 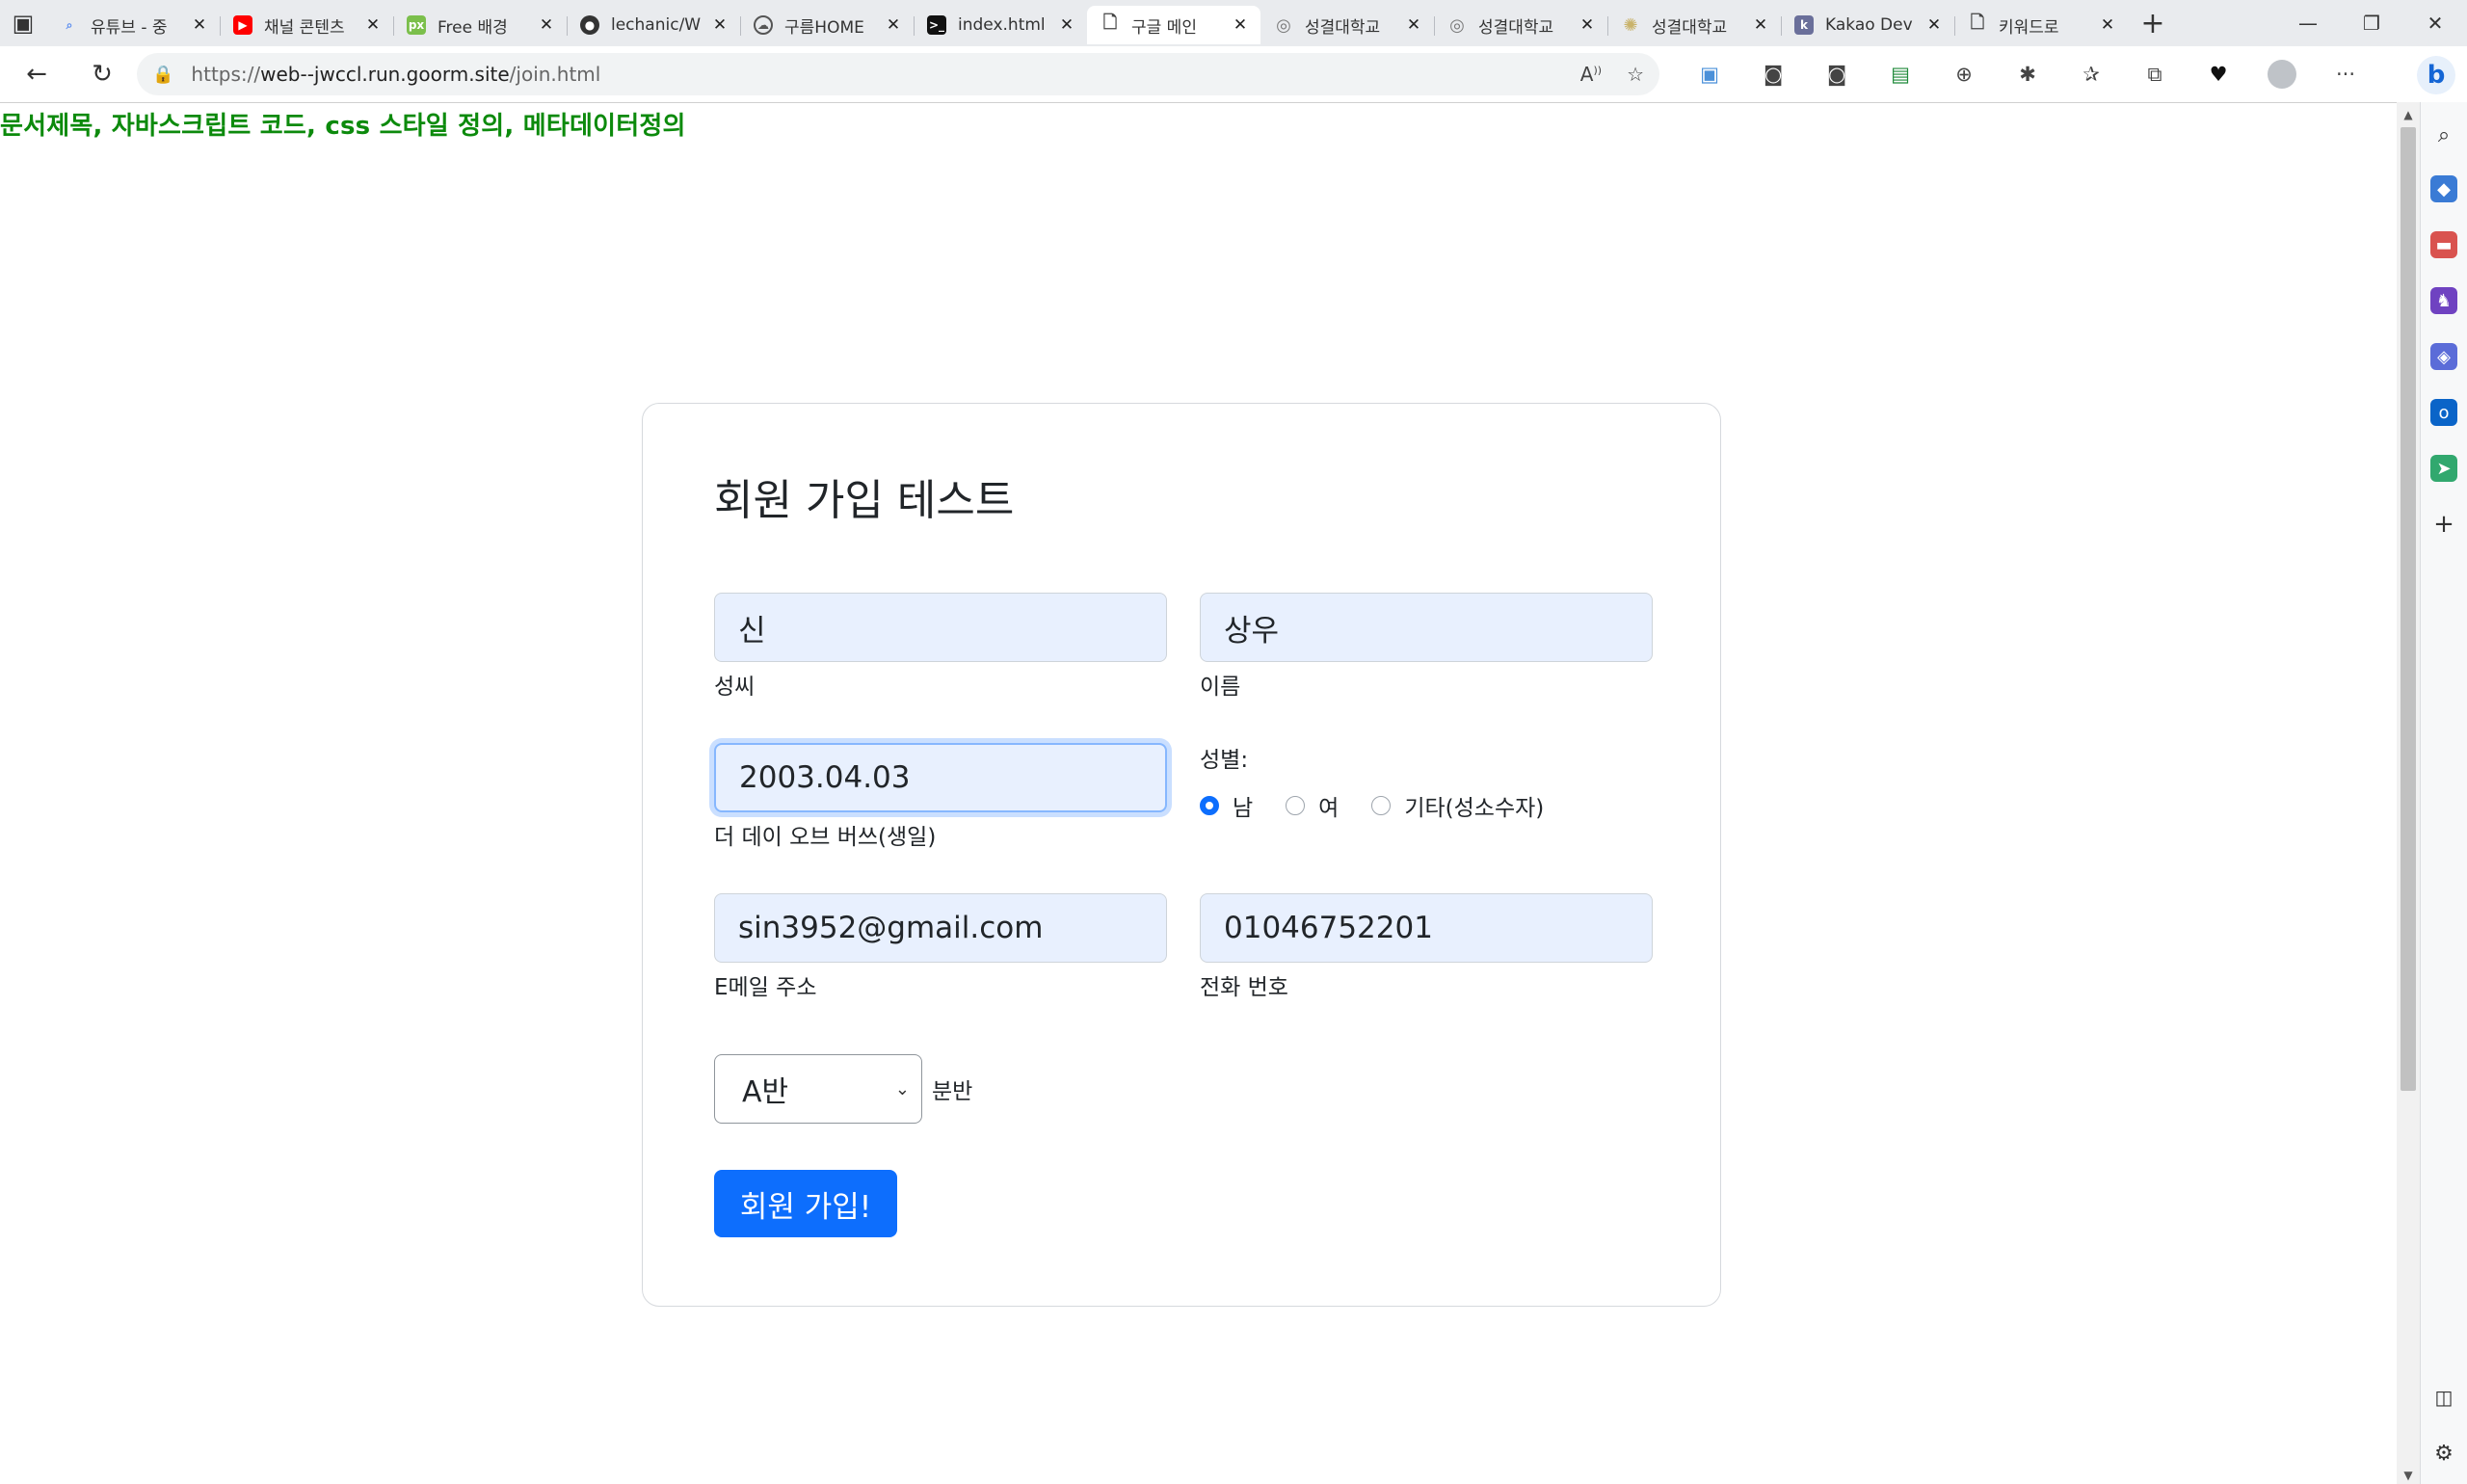 I want to click on settings-gear-icon: ⚙, so click(x=2443, y=1453).